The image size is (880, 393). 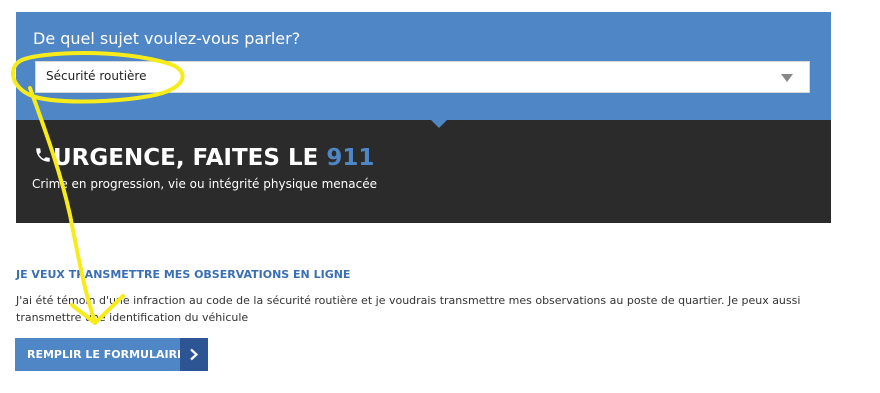 What do you see at coordinates (439, 124) in the screenshot?
I see `panel-pointer` at bounding box center [439, 124].